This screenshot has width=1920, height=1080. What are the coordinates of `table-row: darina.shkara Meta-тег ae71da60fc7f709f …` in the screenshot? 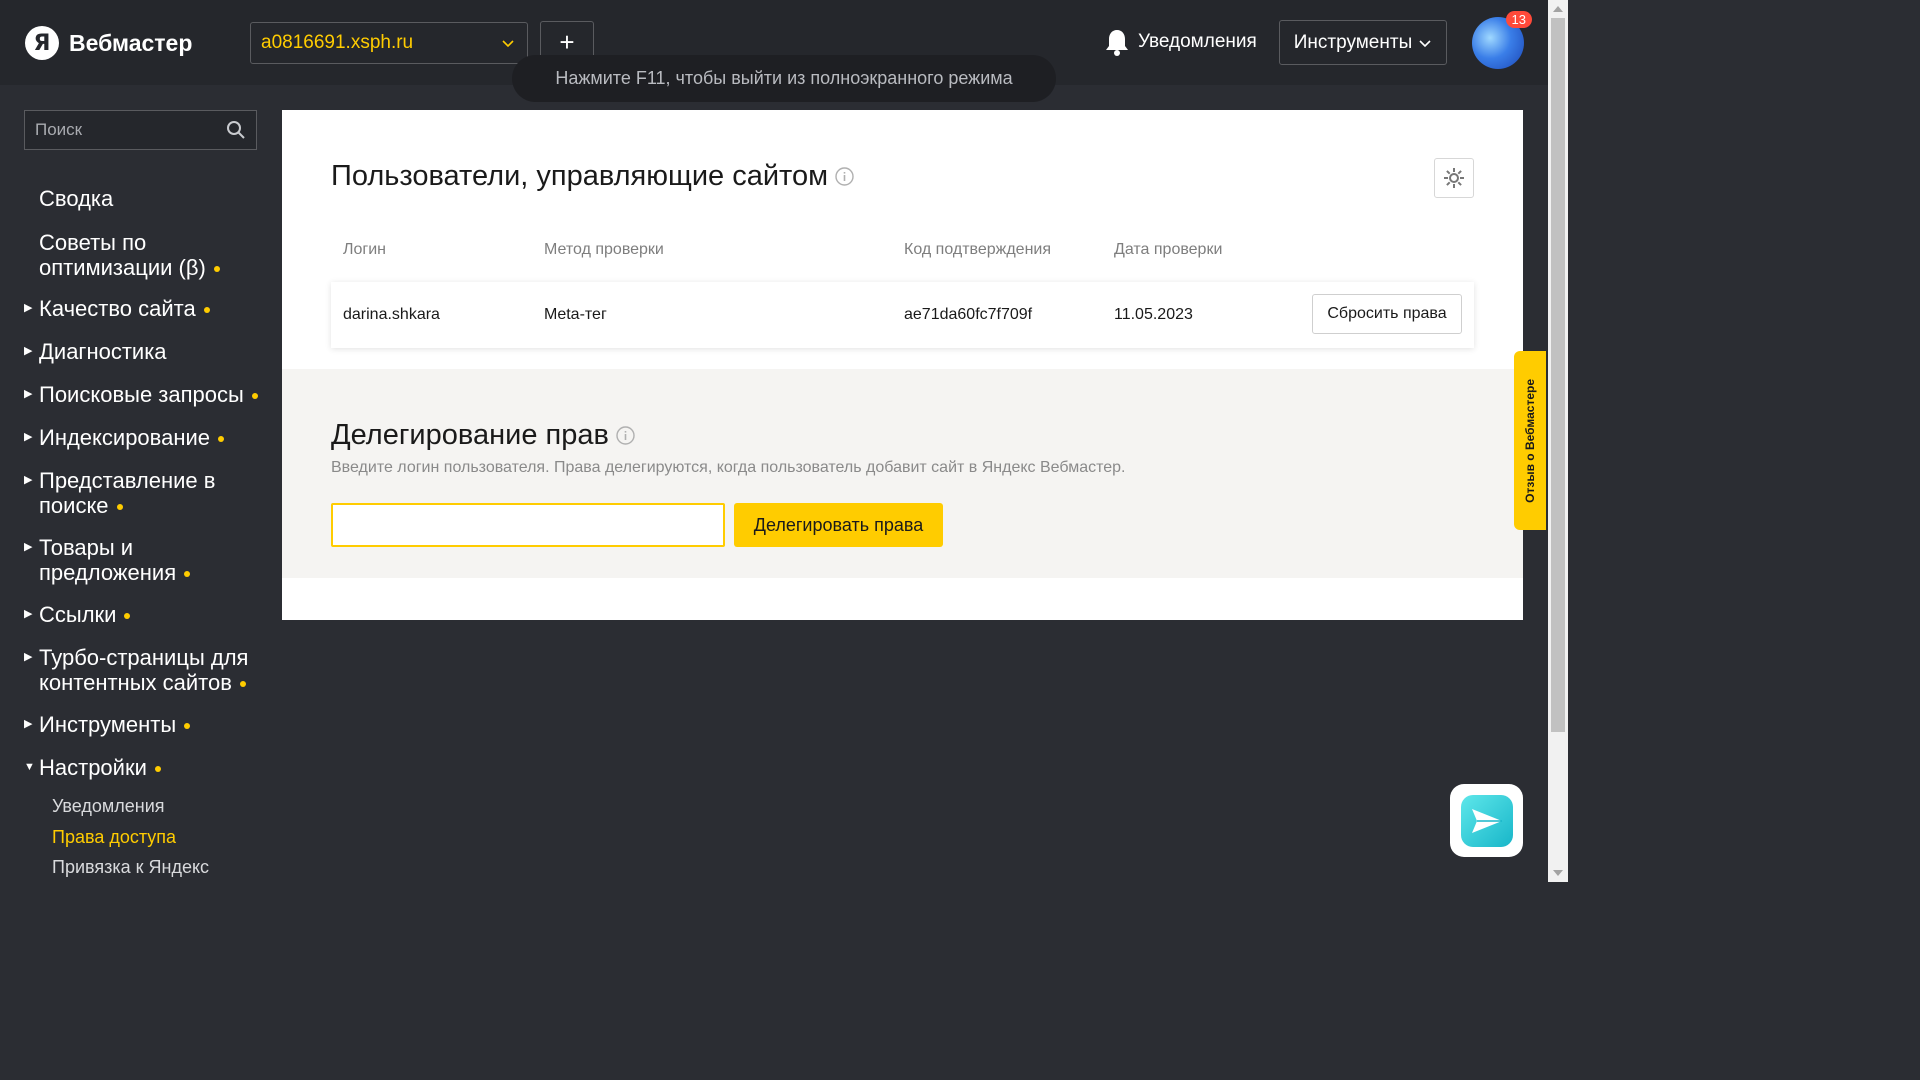 It's located at (902, 315).